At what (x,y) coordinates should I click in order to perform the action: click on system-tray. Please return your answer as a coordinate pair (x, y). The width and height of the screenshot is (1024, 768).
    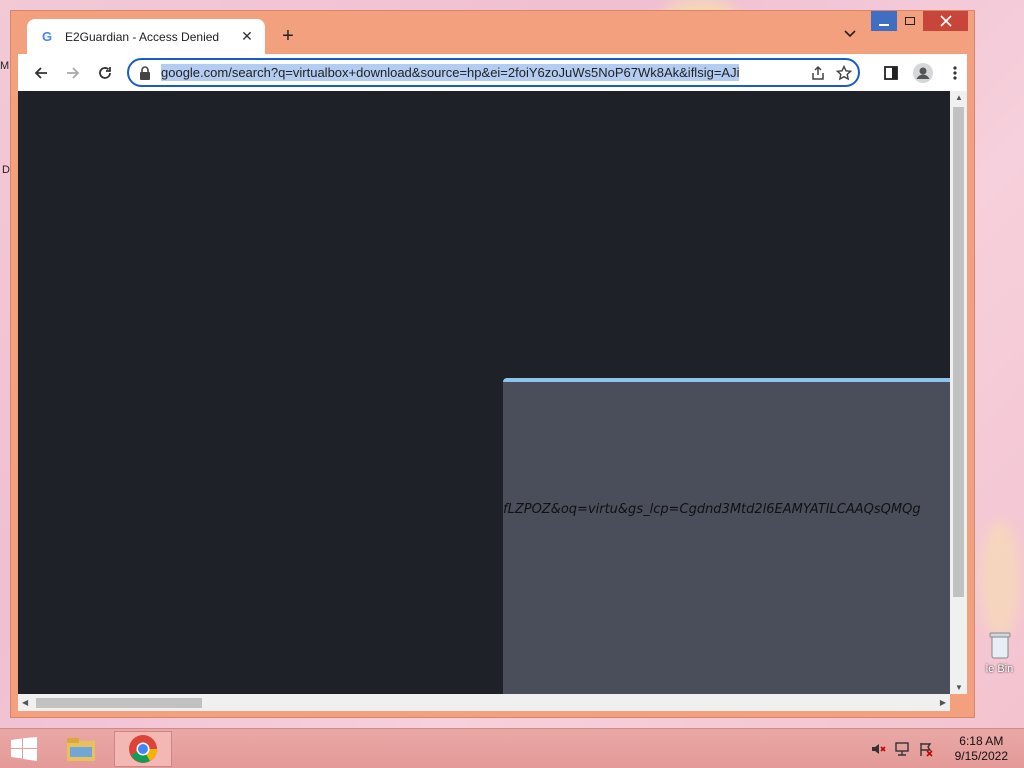
    Looking at the image, I should click on (902, 749).